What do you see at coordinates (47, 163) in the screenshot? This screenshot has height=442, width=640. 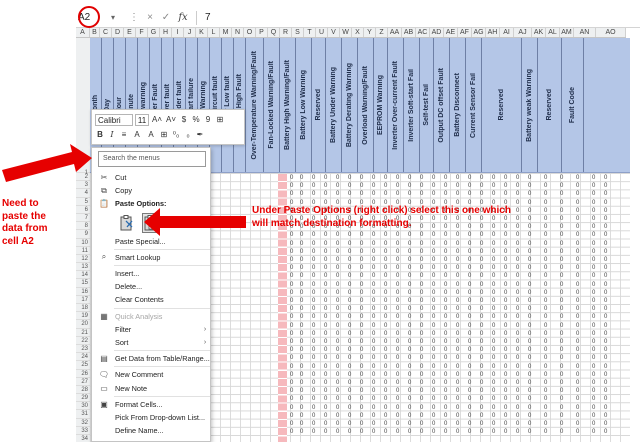 I see `left-arrow-icon` at bounding box center [47, 163].